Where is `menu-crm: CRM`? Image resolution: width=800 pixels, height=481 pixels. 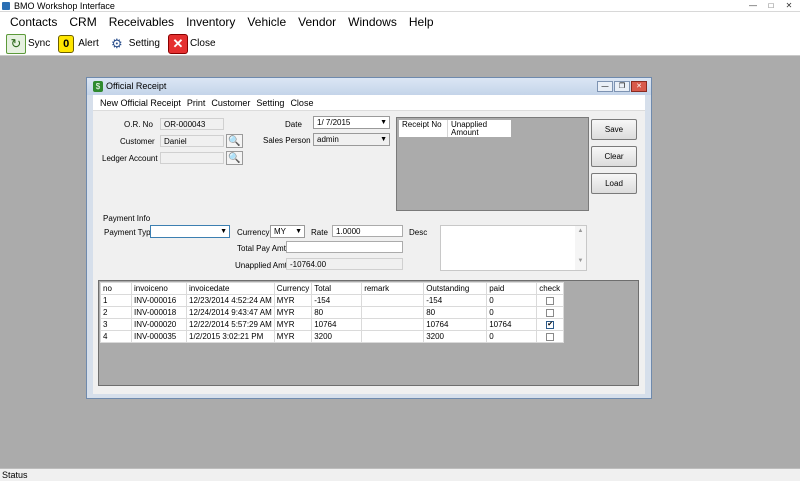 menu-crm: CRM is located at coordinates (82, 22).